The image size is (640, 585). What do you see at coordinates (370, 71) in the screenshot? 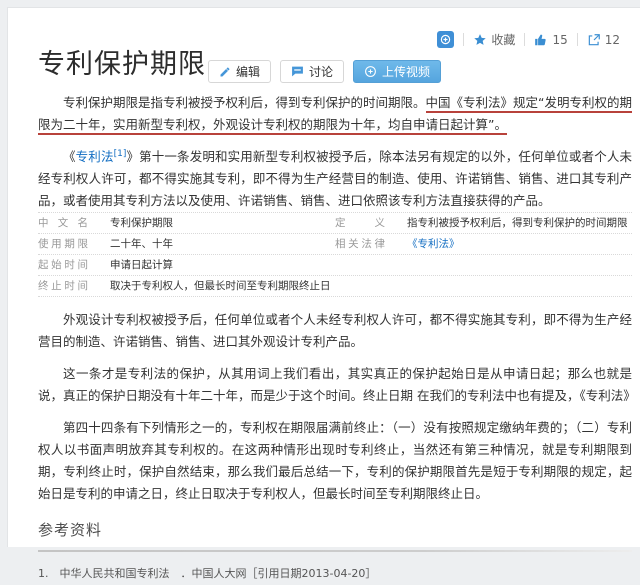
I see `plus-circle-icon` at bounding box center [370, 71].